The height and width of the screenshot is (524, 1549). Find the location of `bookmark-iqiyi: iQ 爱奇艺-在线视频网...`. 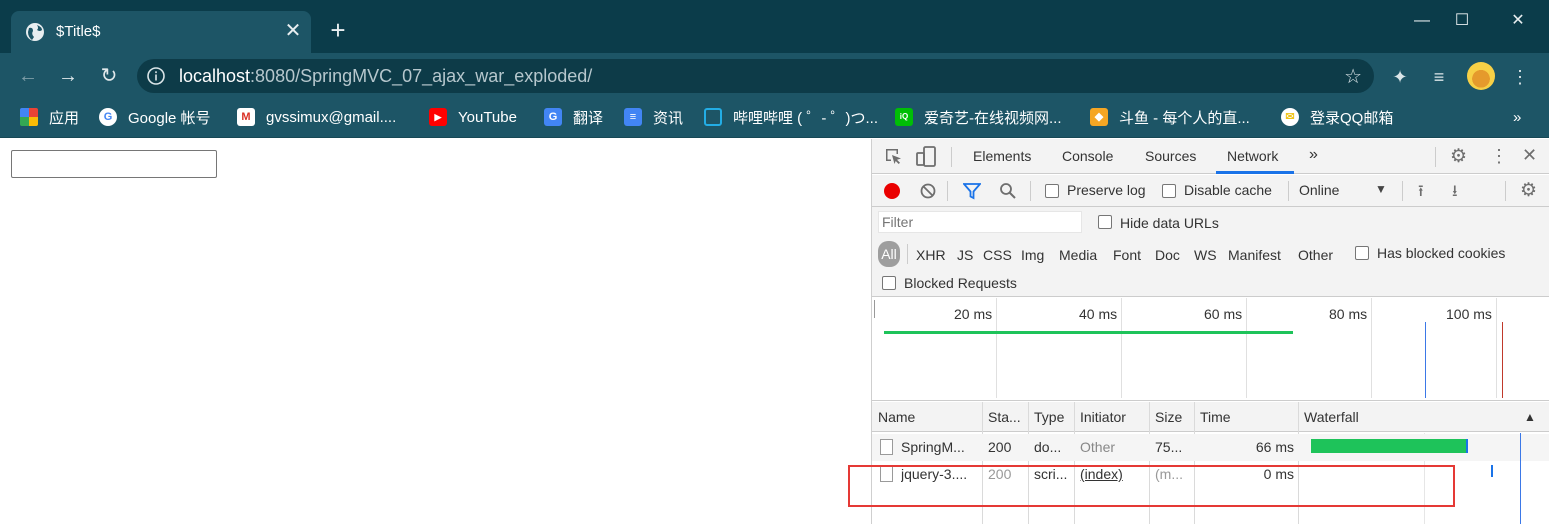

bookmark-iqiyi: iQ 爱奇艺-在线视频网... is located at coordinates (978, 117).